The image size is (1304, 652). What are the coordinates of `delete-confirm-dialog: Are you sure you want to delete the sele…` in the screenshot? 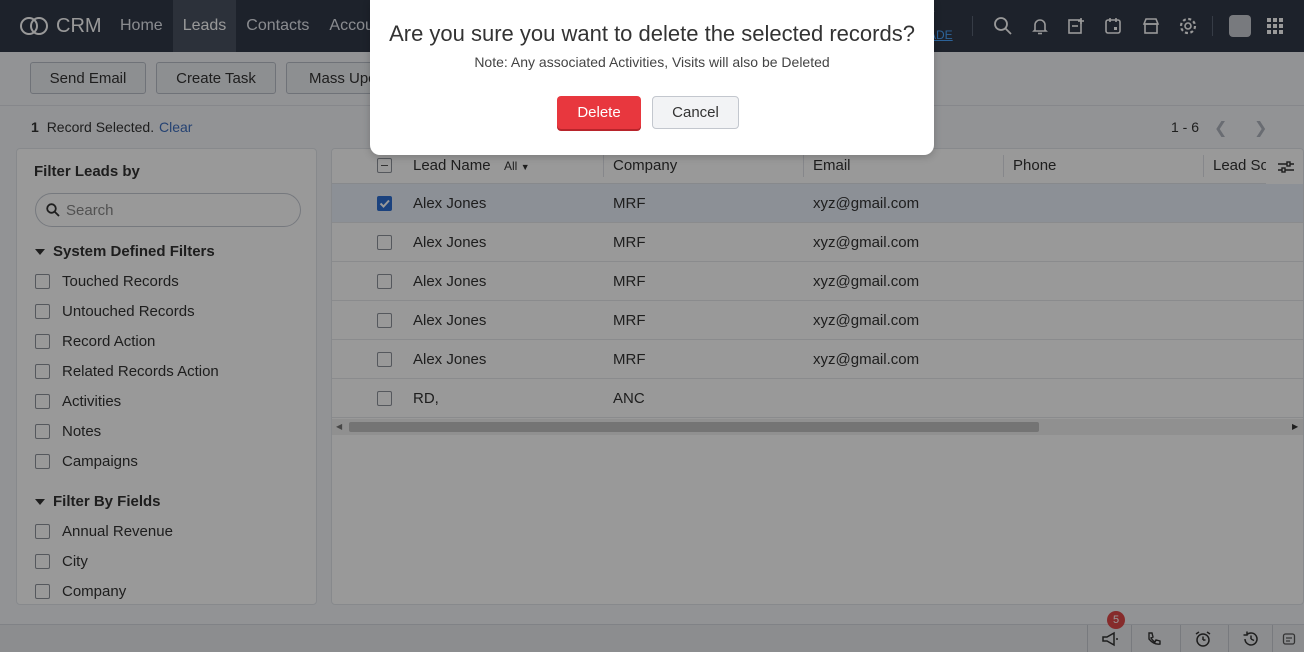 It's located at (652, 77).